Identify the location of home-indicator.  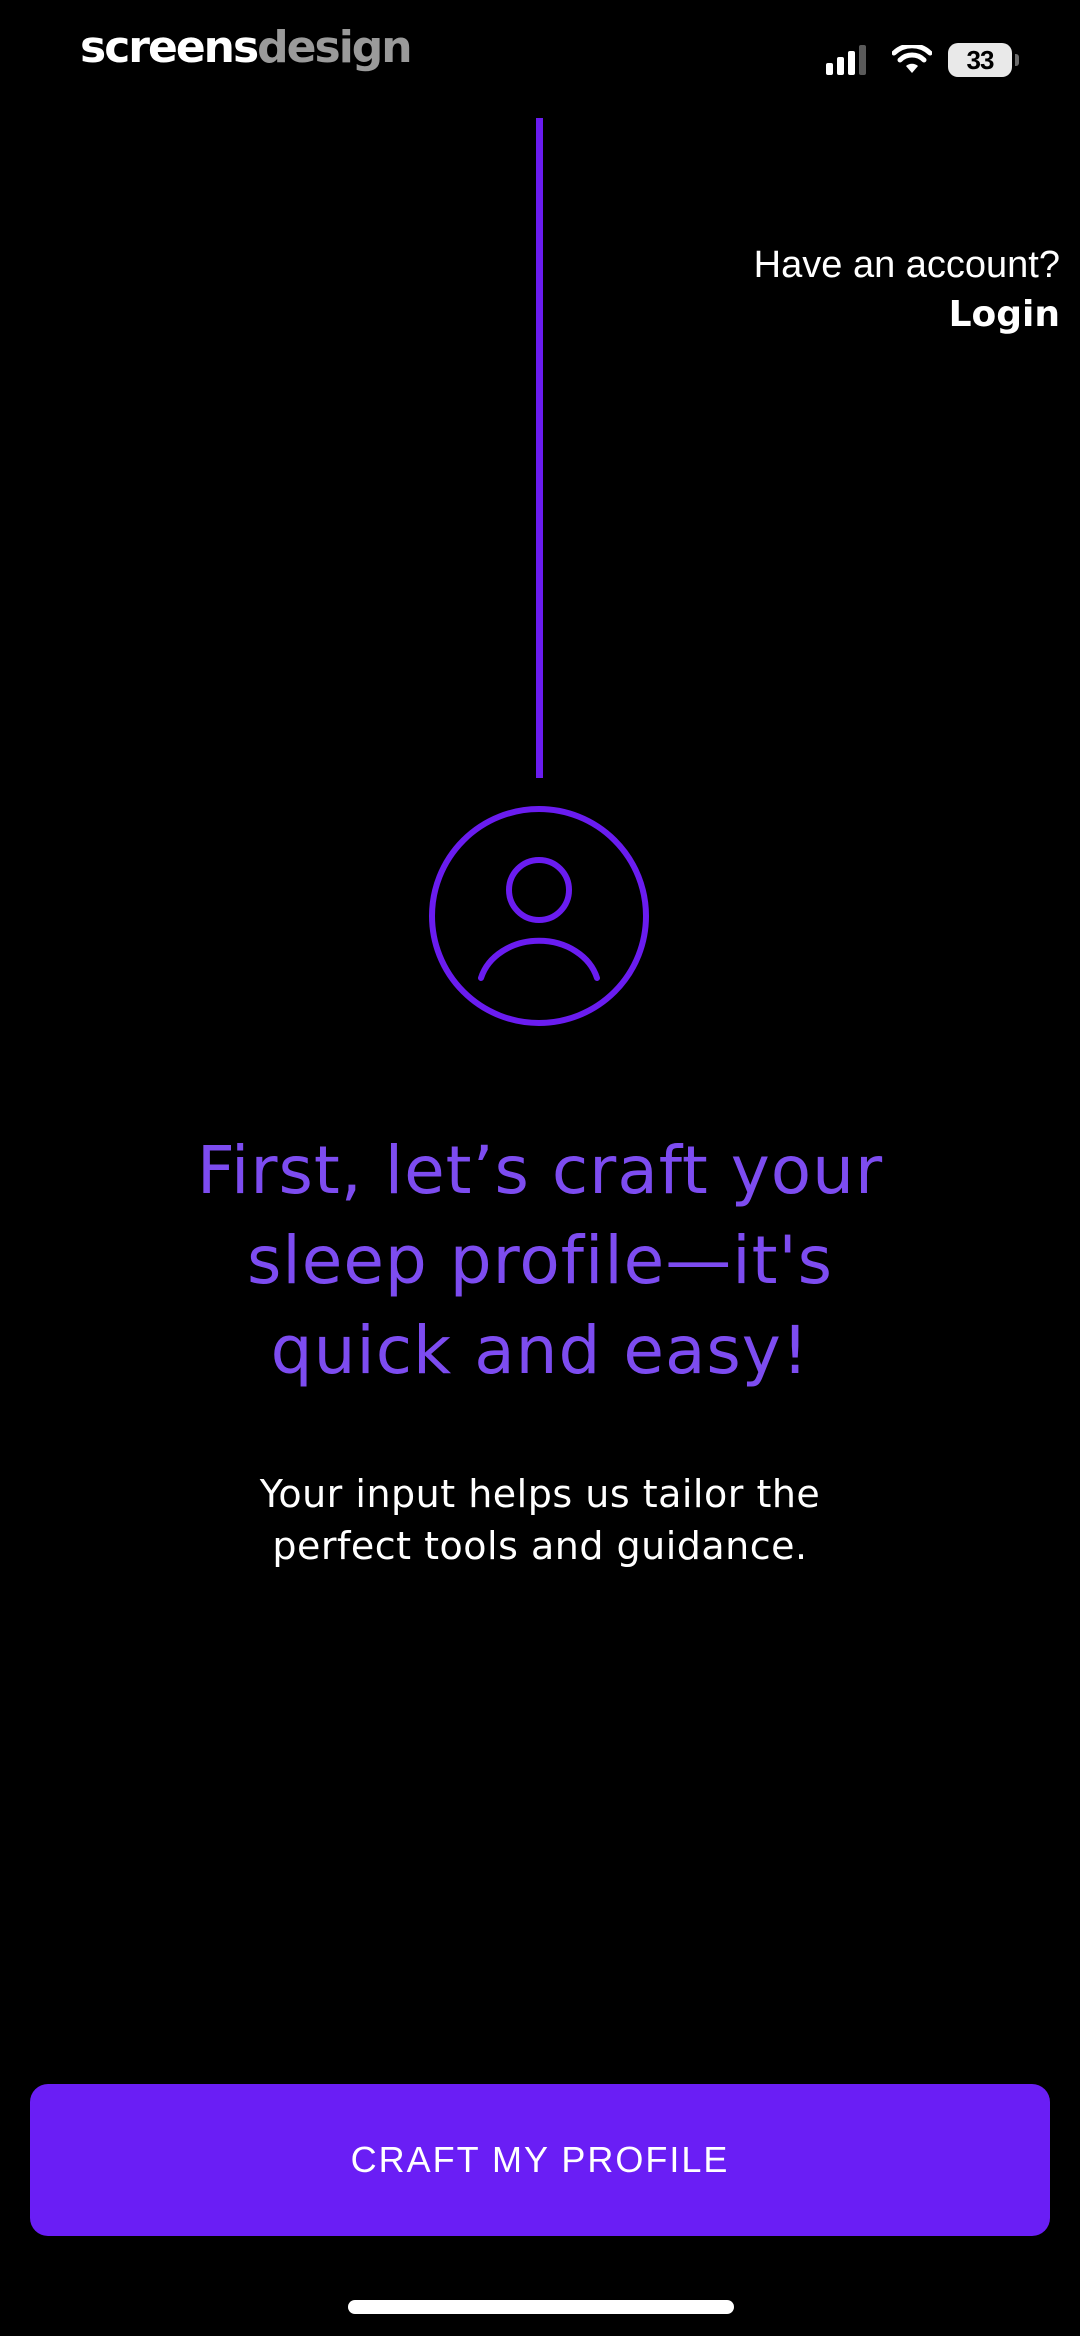
(541, 2307).